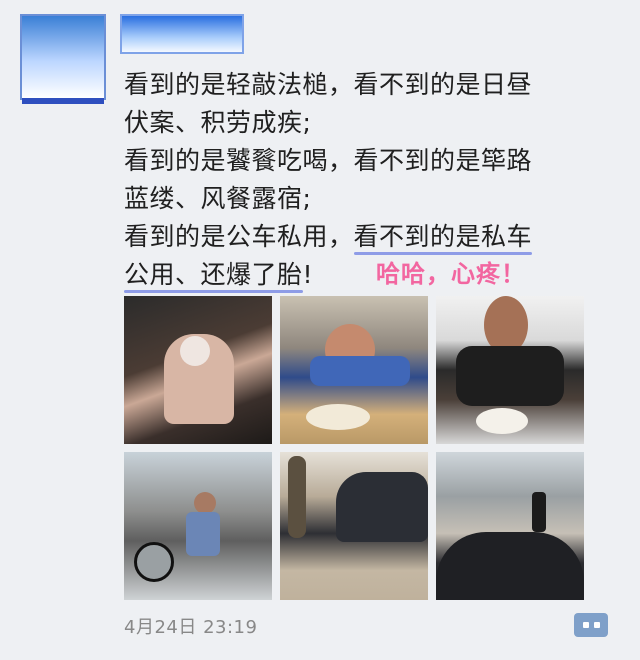 The height and width of the screenshot is (660, 640). What do you see at coordinates (182, 34) in the screenshot?
I see `username-redacted` at bounding box center [182, 34].